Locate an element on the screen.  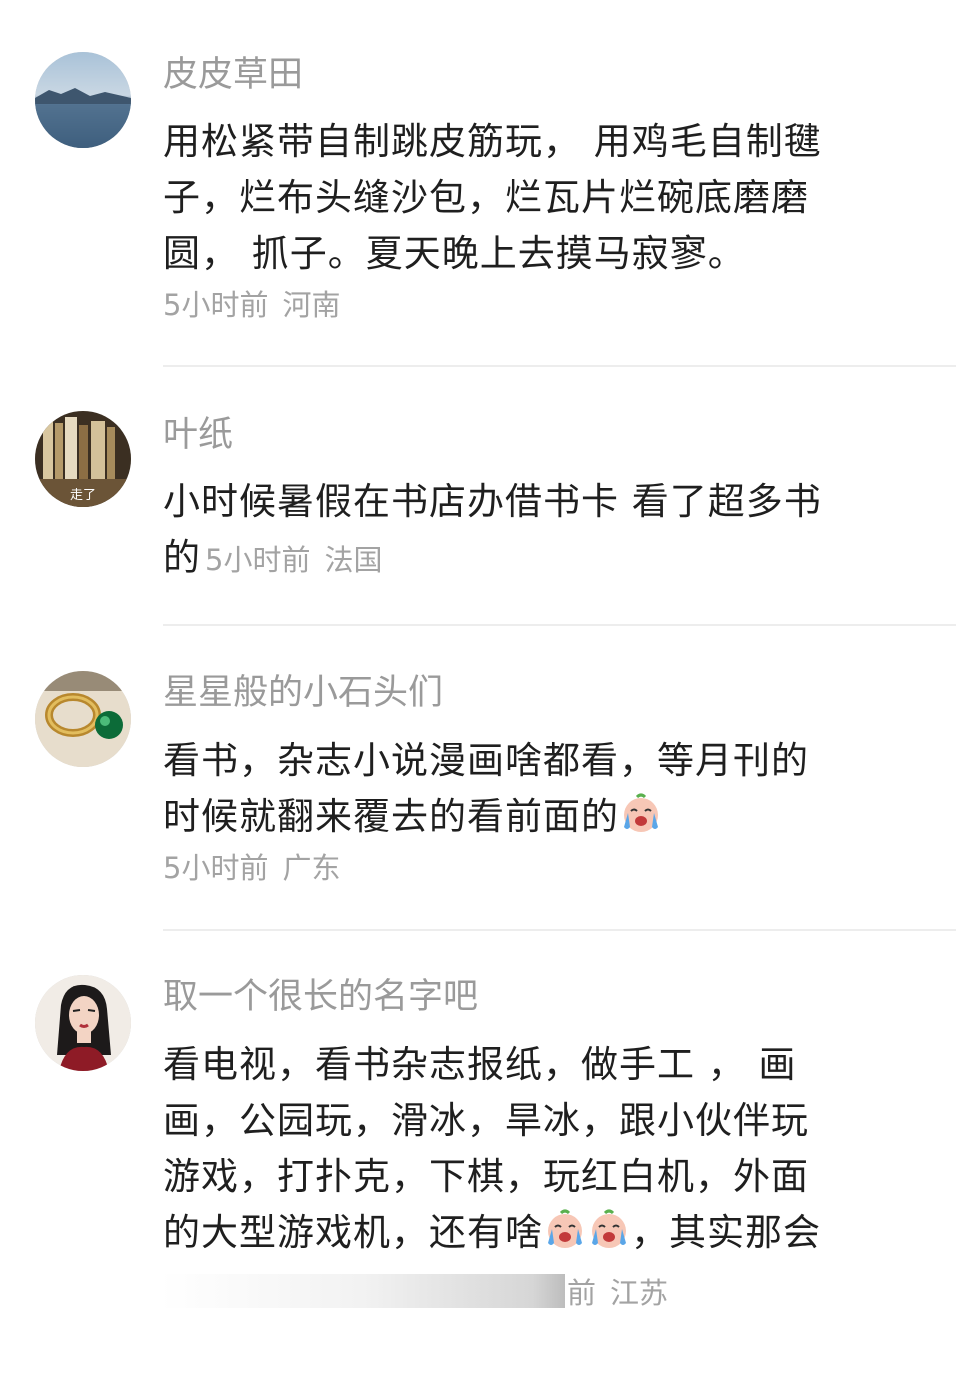
username: 星星般的小石头们 is located at coordinates (303, 693).